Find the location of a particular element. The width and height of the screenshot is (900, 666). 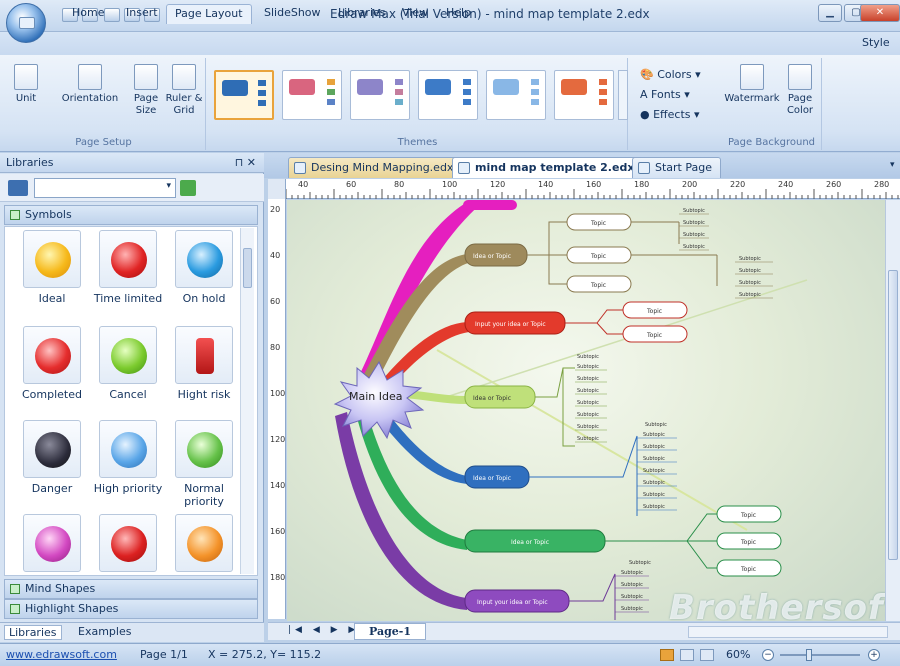

orientation-button: Orientation is located at coordinates (90, 84).